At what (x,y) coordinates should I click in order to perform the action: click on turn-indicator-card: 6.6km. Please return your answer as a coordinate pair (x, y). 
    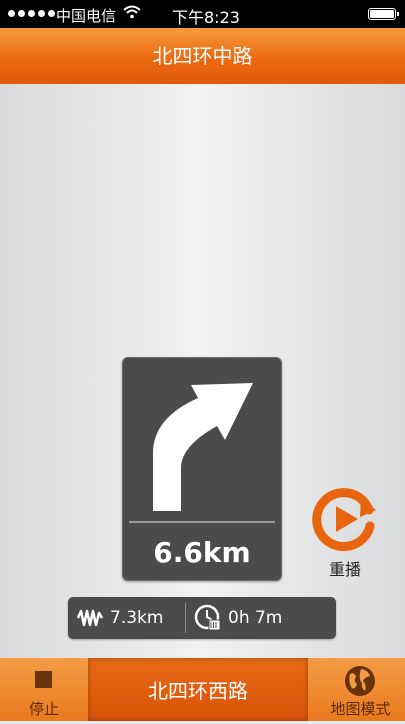
    Looking at the image, I should click on (202, 469).